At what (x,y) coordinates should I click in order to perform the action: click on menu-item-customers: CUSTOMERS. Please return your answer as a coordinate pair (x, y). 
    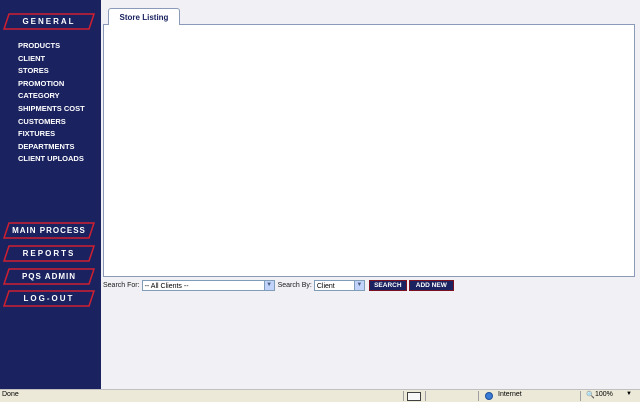
    Looking at the image, I should click on (51, 122).